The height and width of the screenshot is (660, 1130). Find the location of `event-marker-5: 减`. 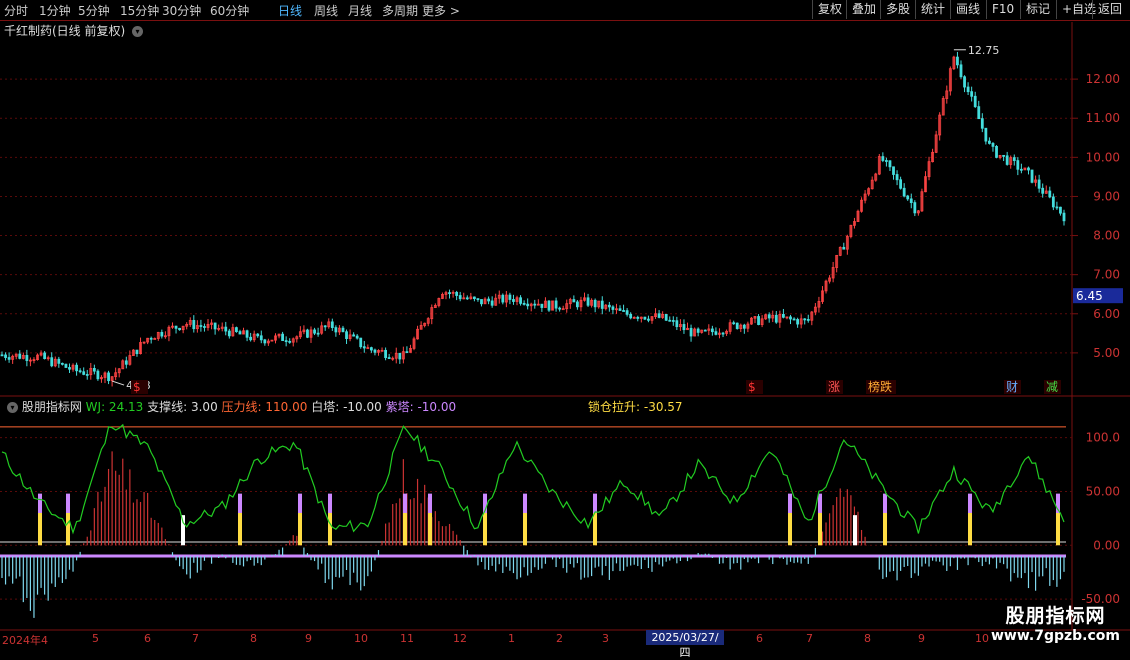

event-marker-5: 减 is located at coordinates (1052, 387).